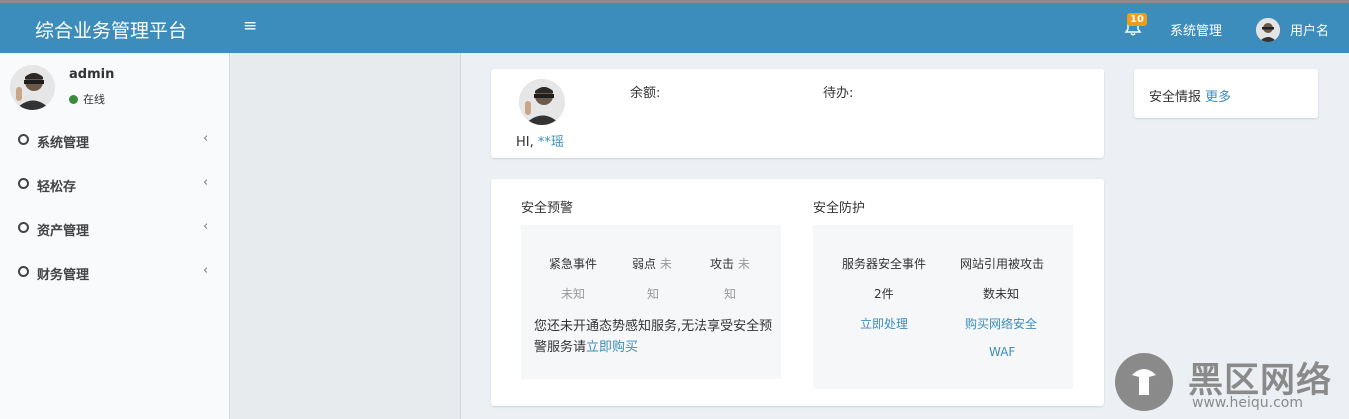 This screenshot has width=1349, height=419. Describe the element at coordinates (1196, 29) in the screenshot. I see `system-management-link: 系统管理` at that location.